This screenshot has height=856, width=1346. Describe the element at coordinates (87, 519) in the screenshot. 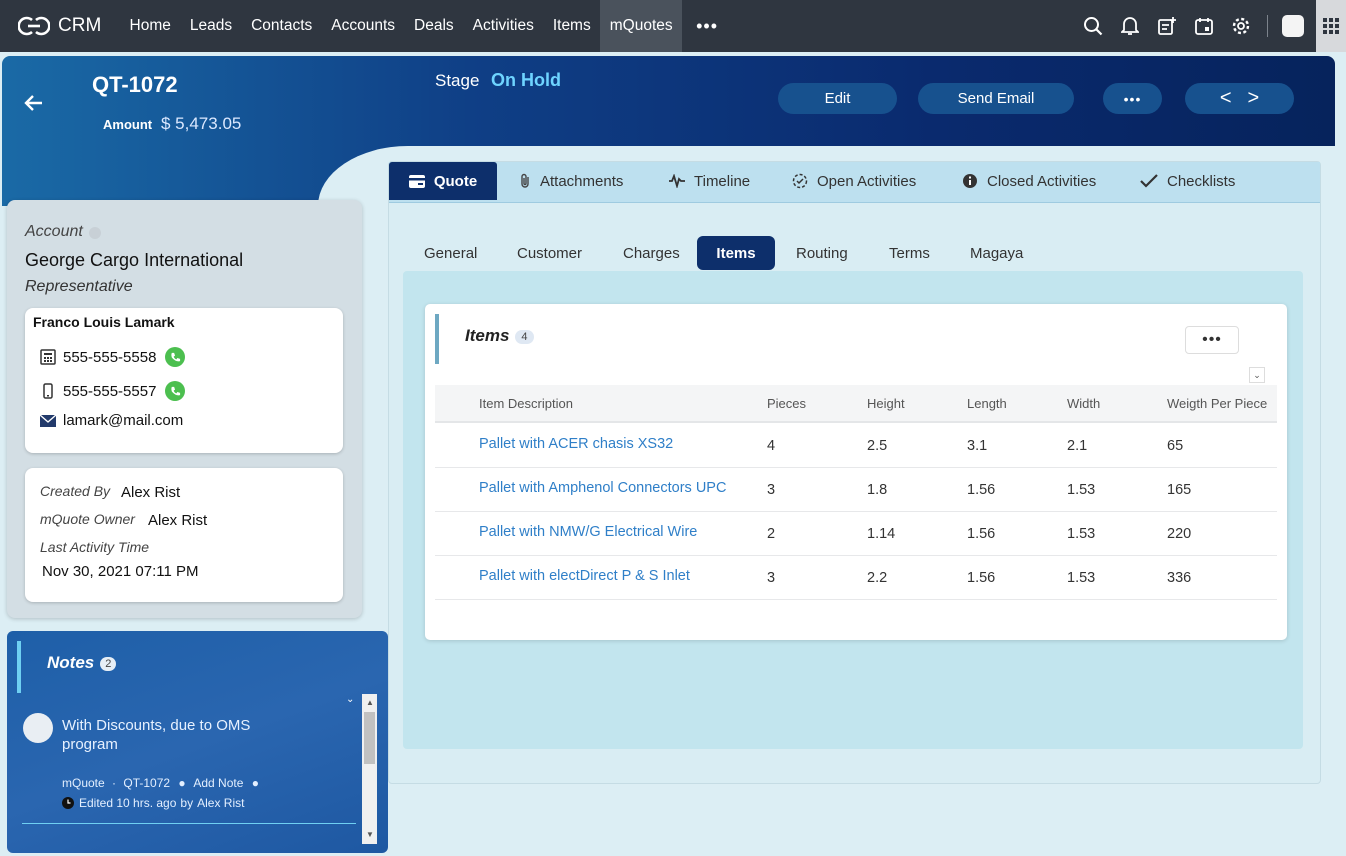

I see `owner-label: mQuote Owner` at that location.